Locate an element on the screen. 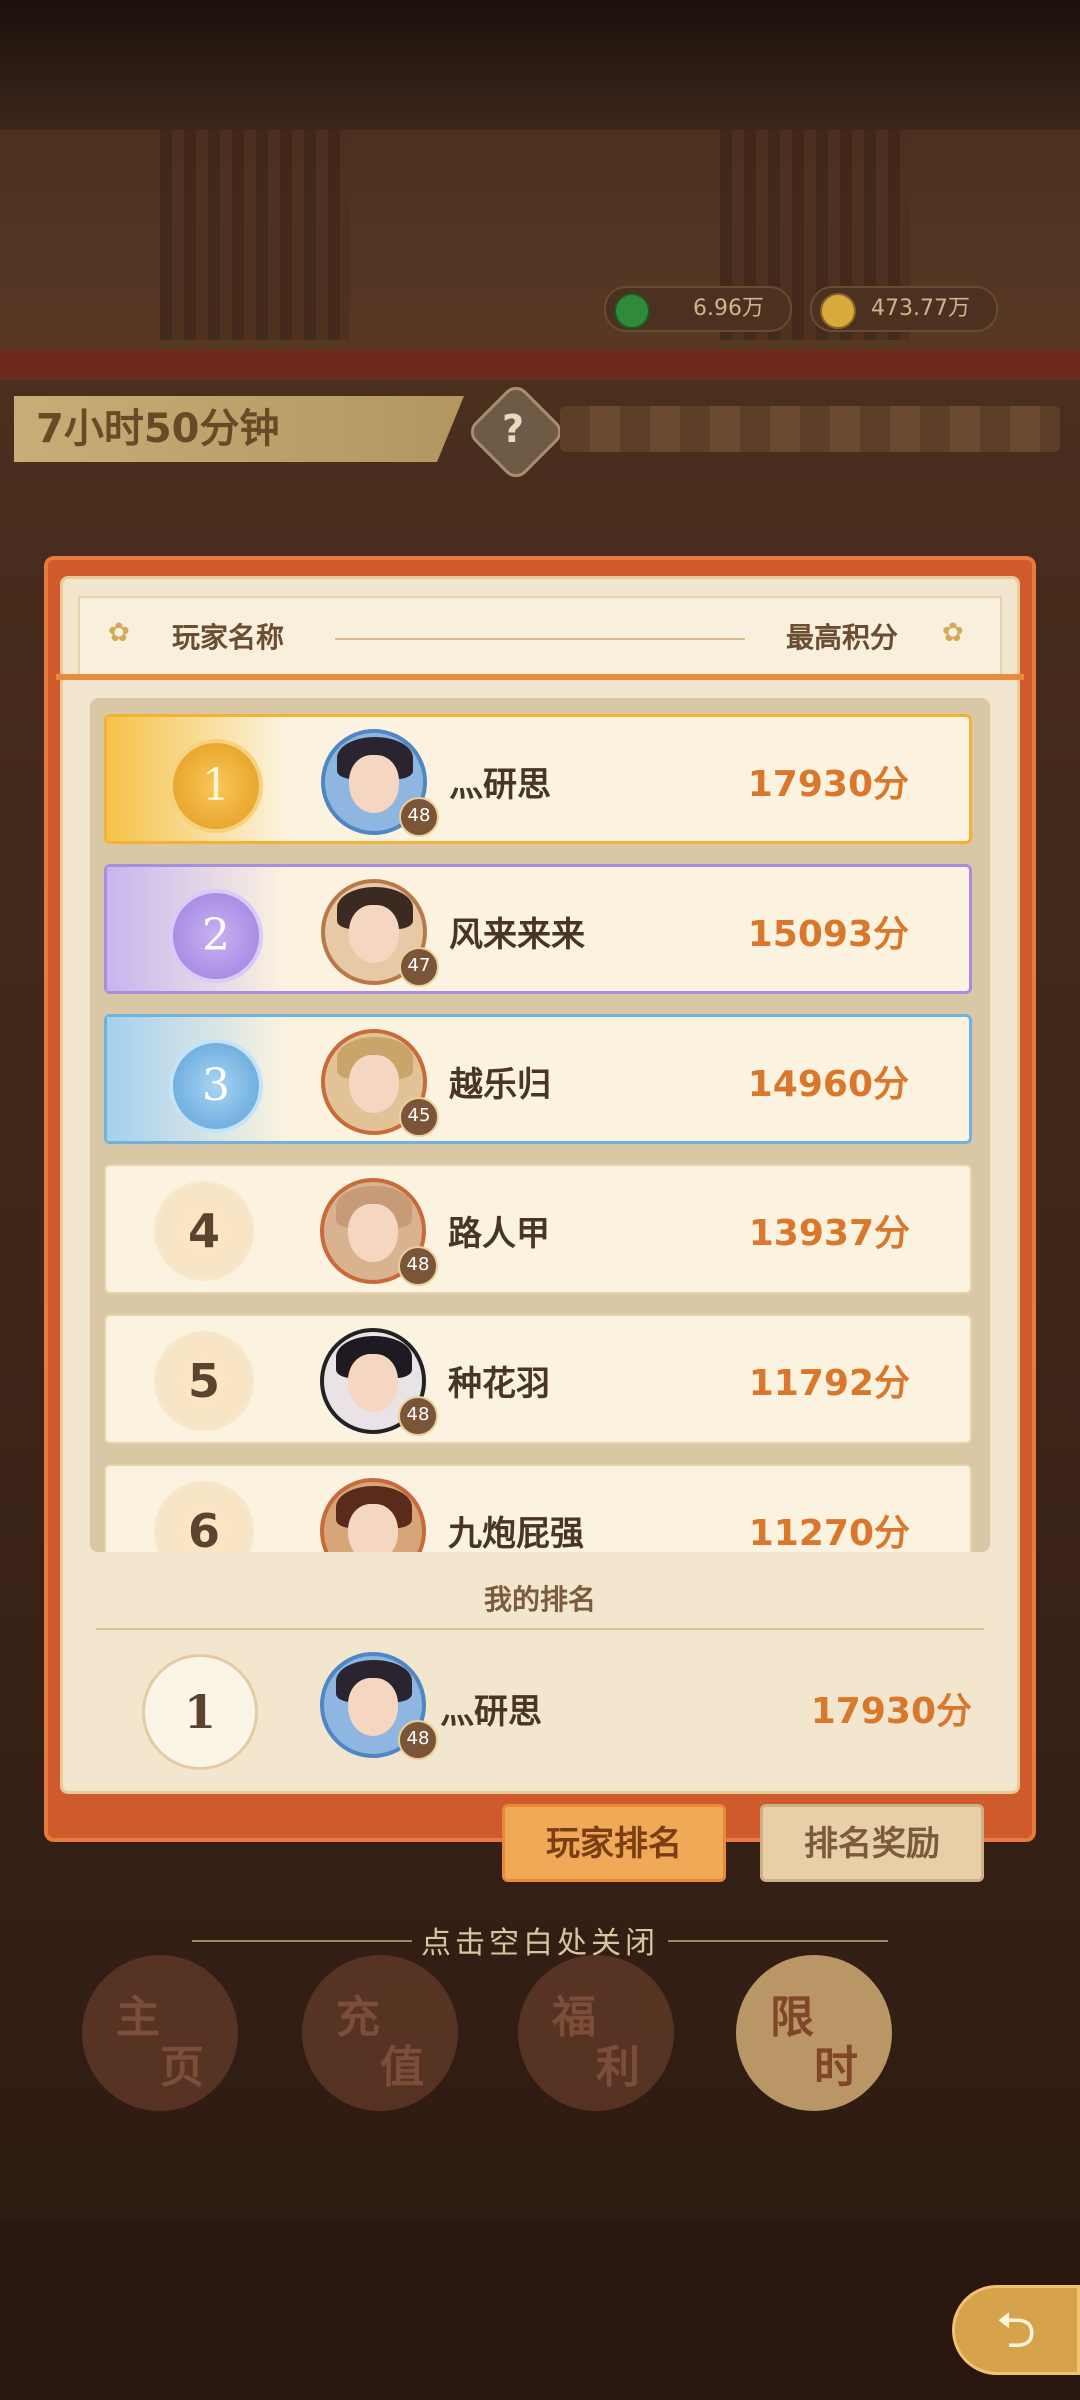 This screenshot has height=2400, width=1080. player-name: 越乐归 is located at coordinates (500, 1085).